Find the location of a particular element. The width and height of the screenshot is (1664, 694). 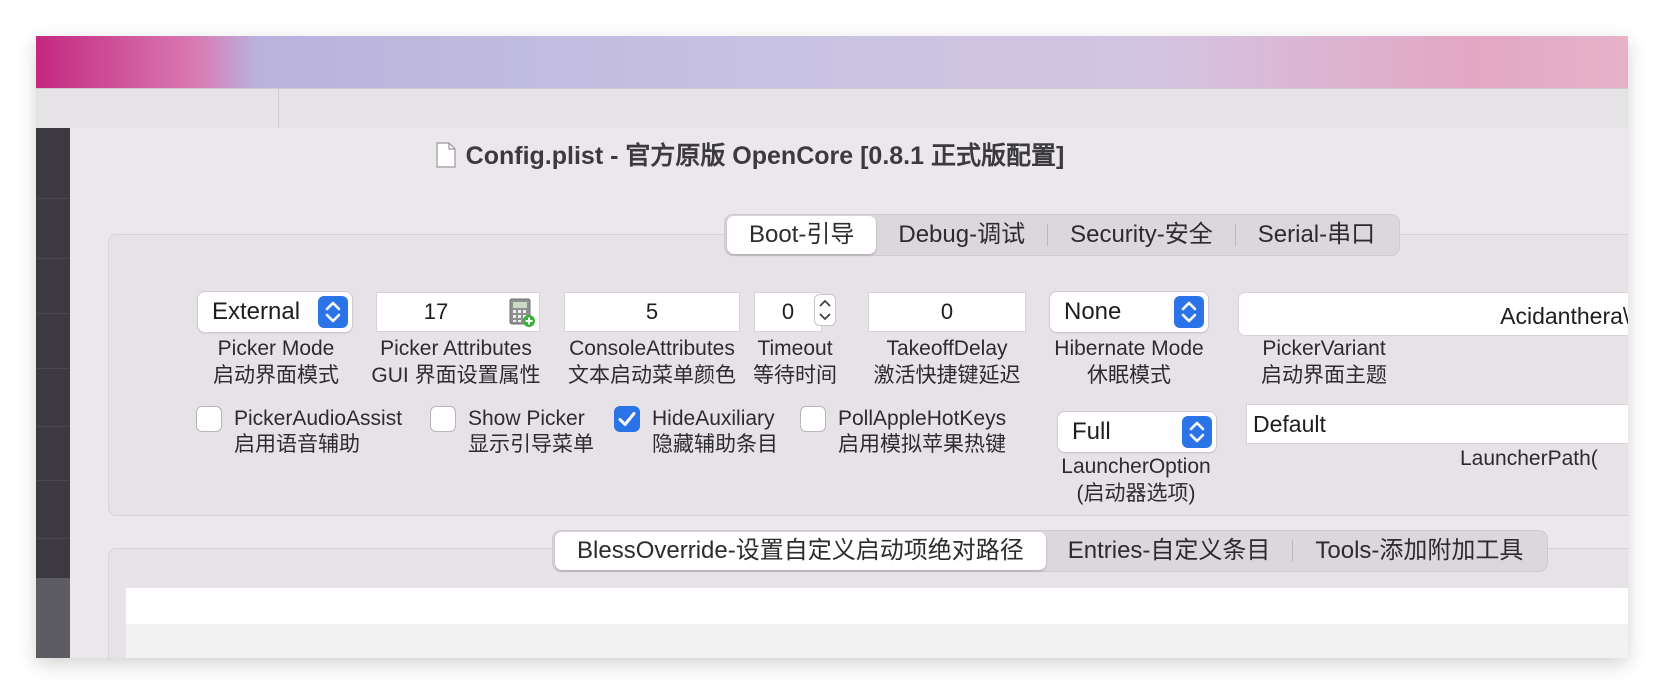

list-item is located at coordinates (877, 641).